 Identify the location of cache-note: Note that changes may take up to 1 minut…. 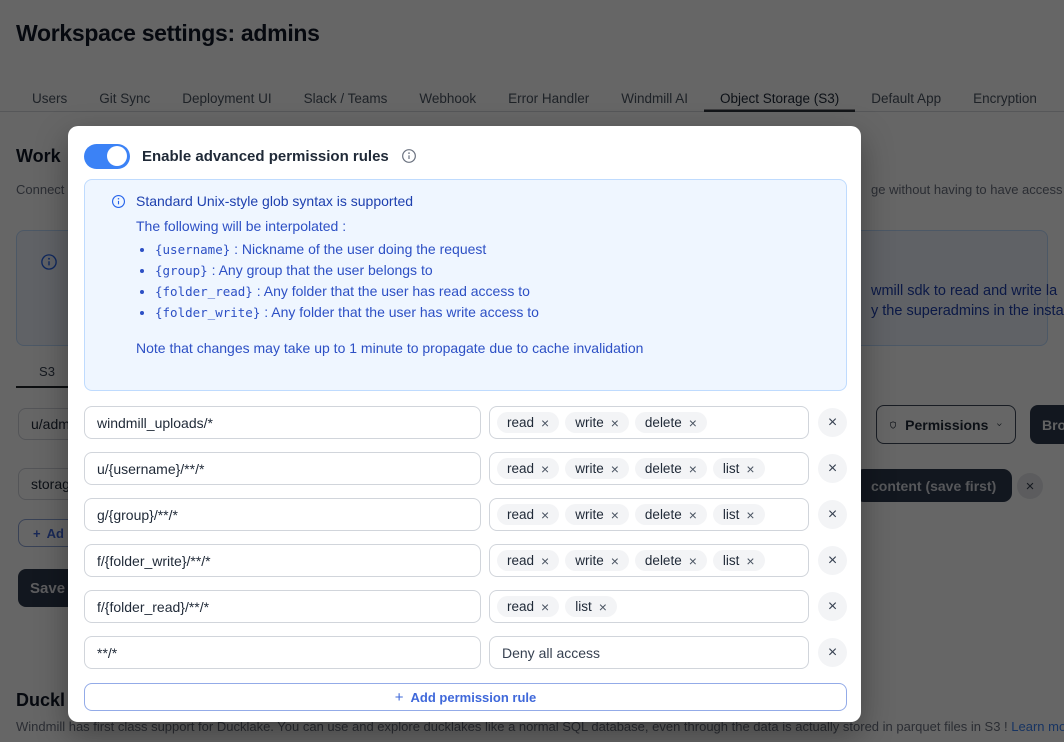
(390, 348).